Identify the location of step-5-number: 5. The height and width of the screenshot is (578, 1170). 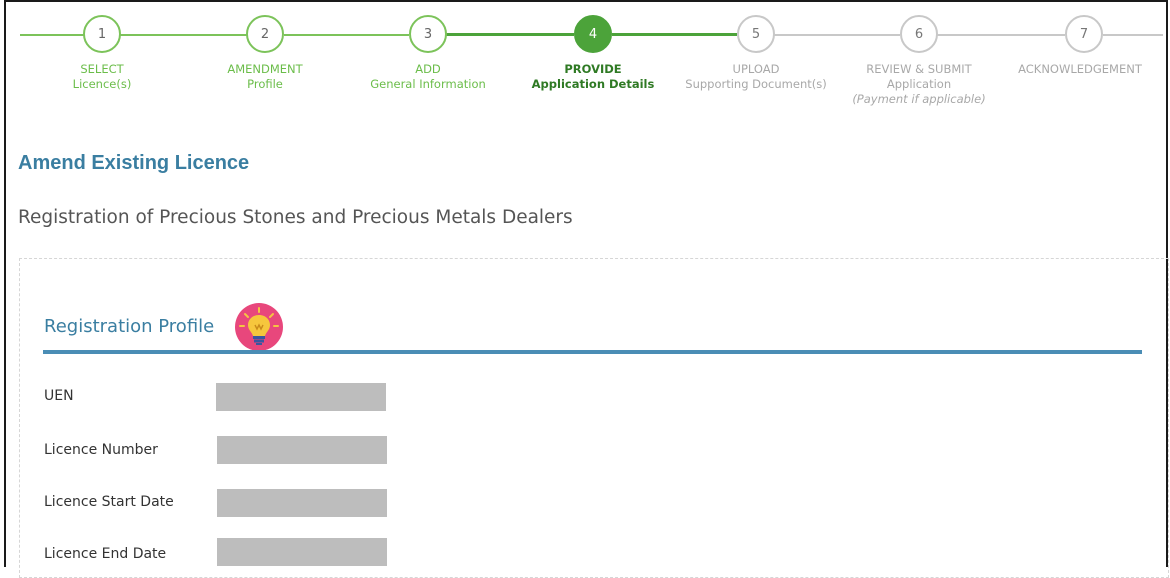
(756, 34).